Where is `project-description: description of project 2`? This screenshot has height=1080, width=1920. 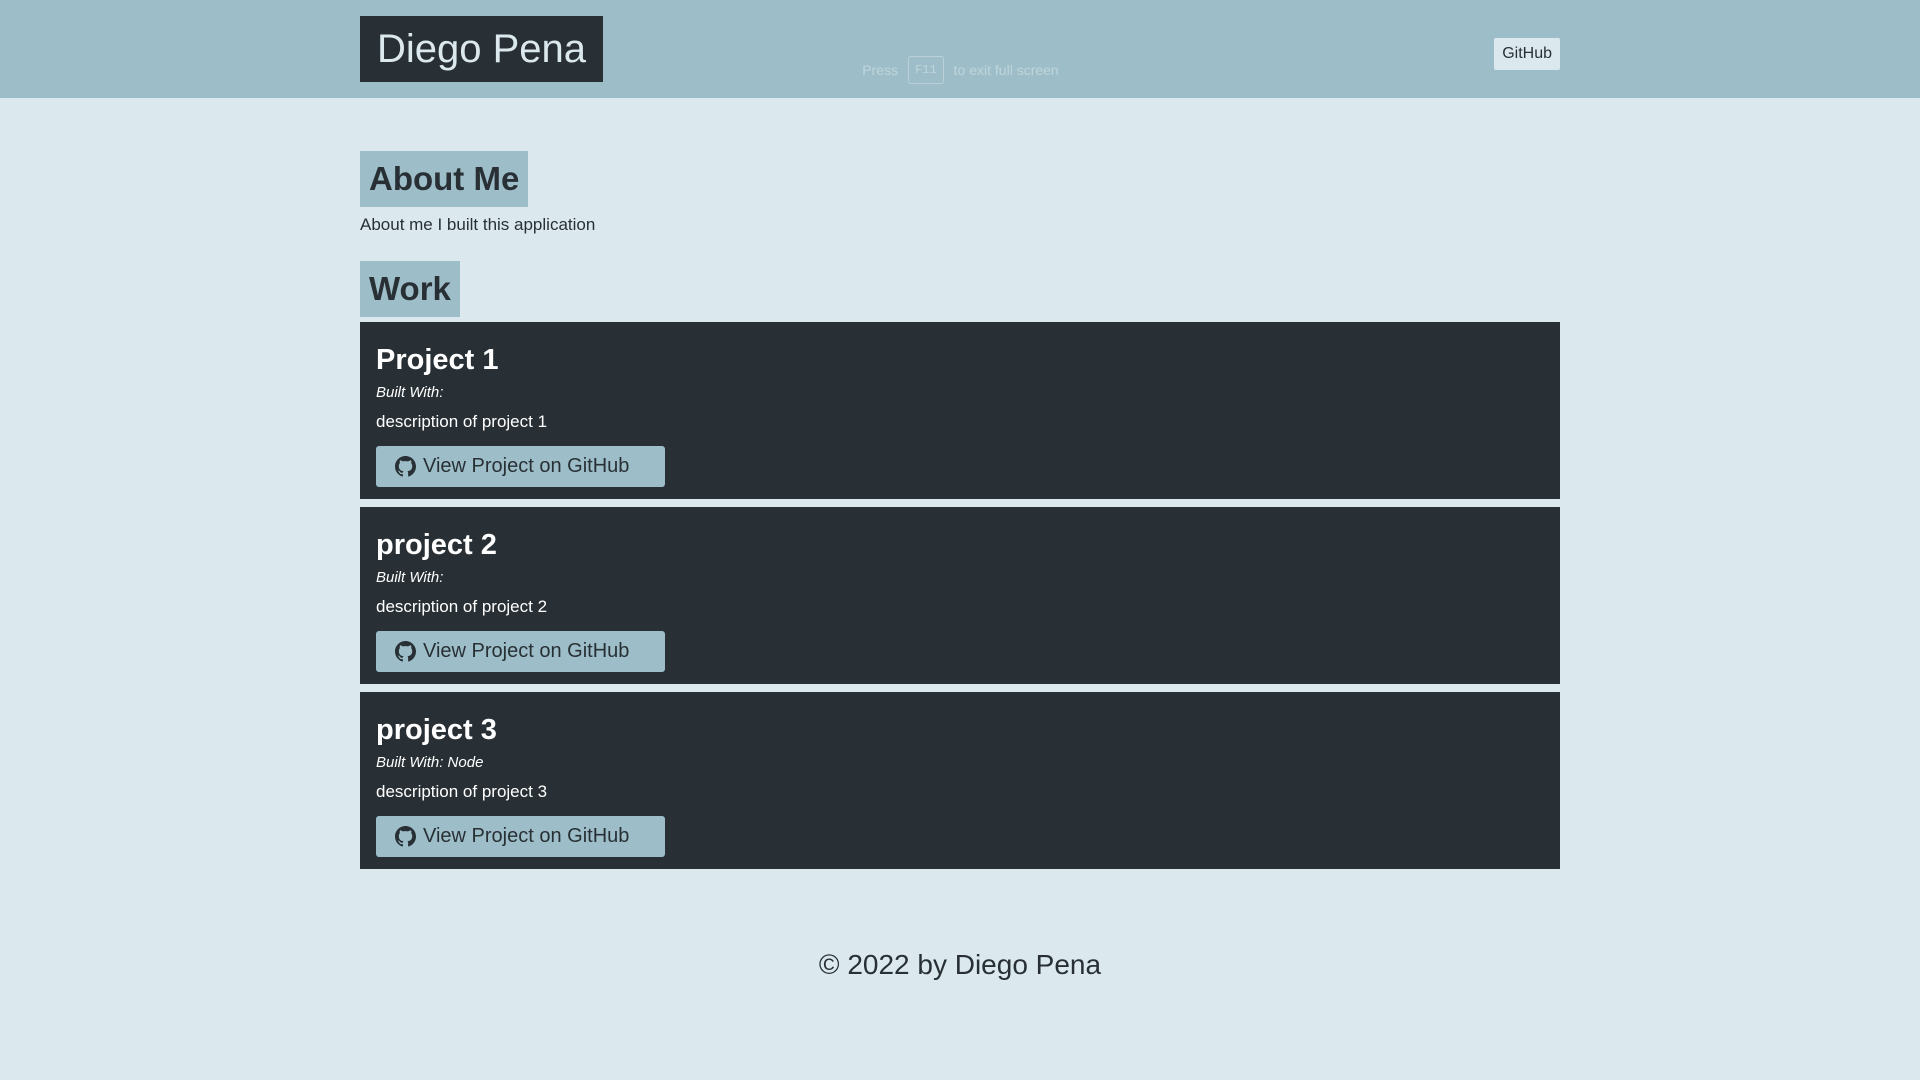
project-description: description of project 2 is located at coordinates (462, 606).